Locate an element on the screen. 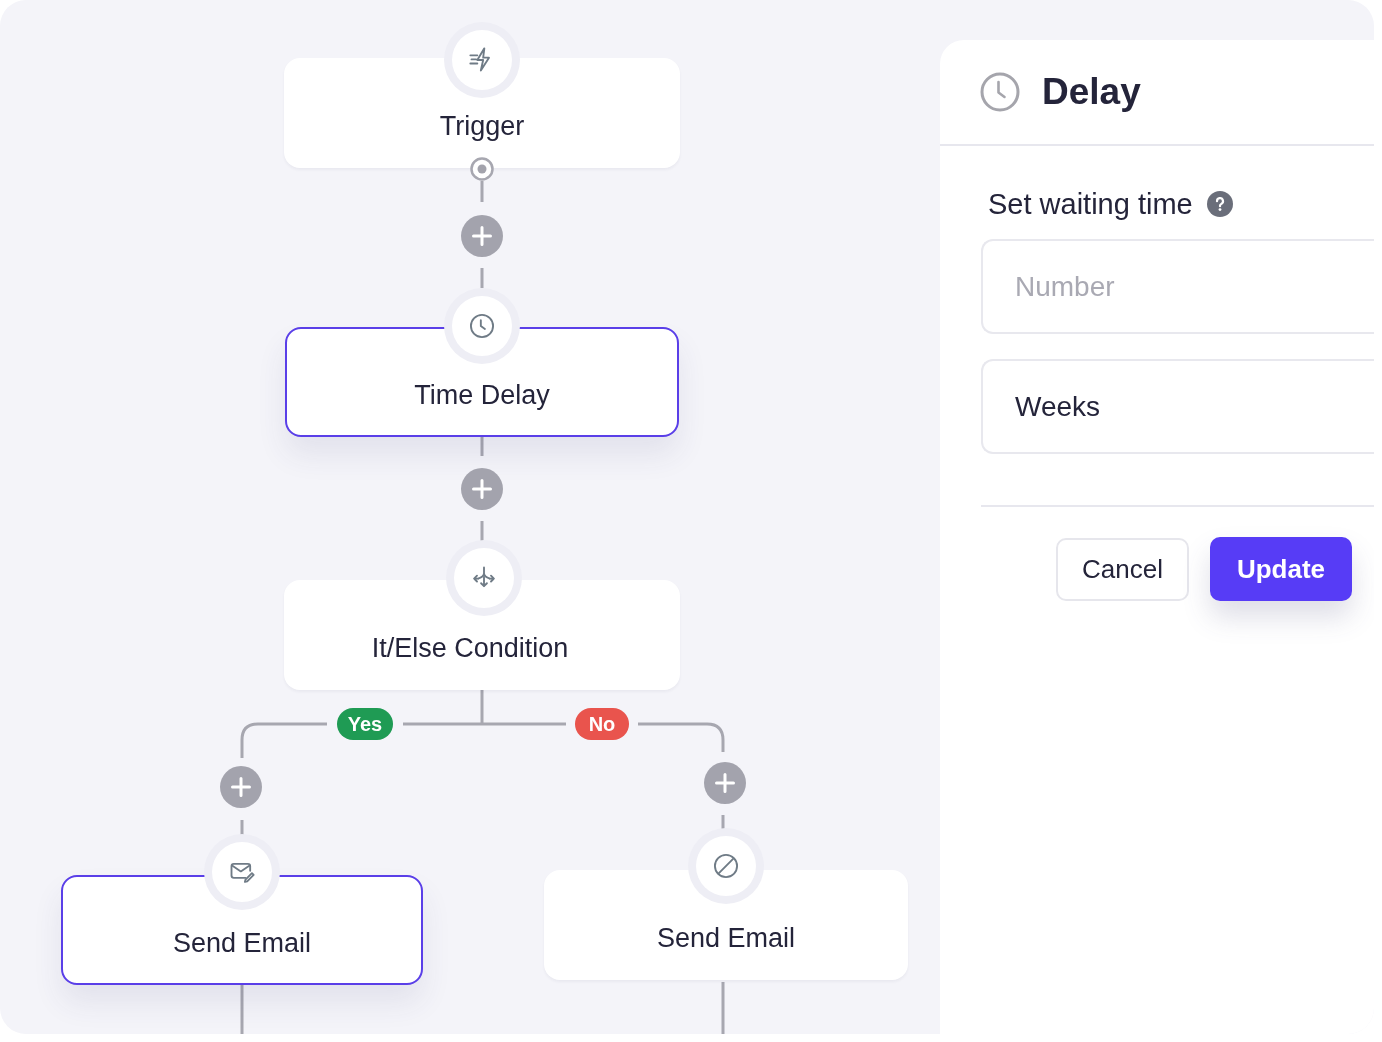 The width and height of the screenshot is (1382, 1042). field-label: Set waiting time is located at coordinates (1090, 204).